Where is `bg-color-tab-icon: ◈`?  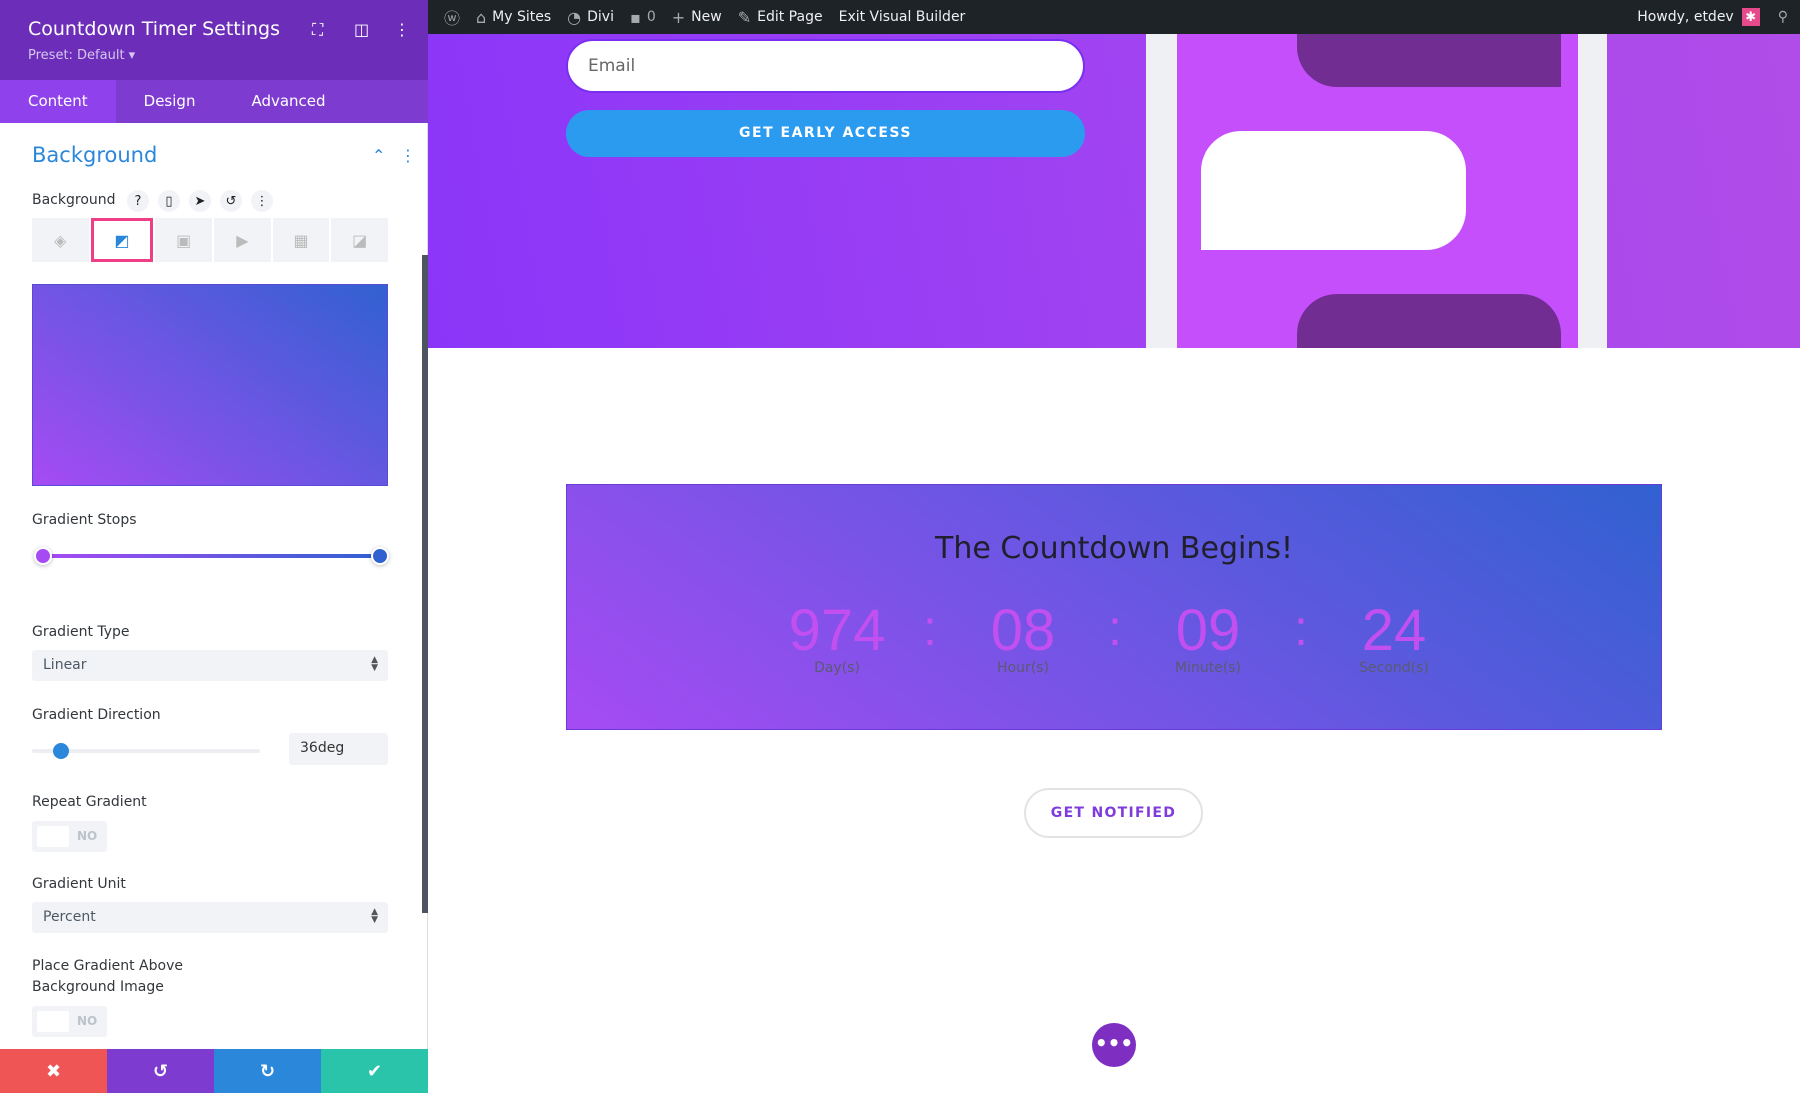
bg-color-tab-icon: ◈ is located at coordinates (60, 240).